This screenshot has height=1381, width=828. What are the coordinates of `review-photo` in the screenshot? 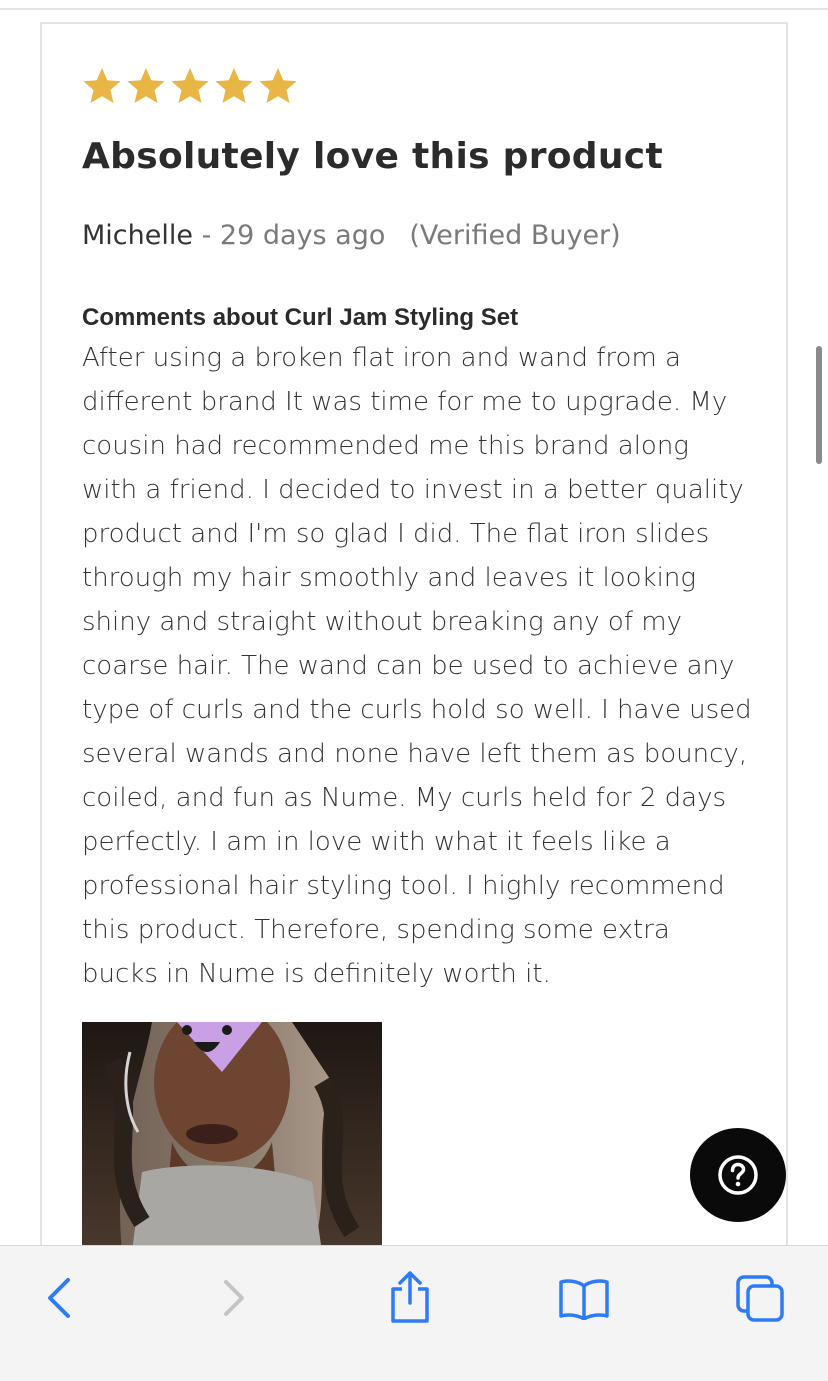 It's located at (232, 1137).